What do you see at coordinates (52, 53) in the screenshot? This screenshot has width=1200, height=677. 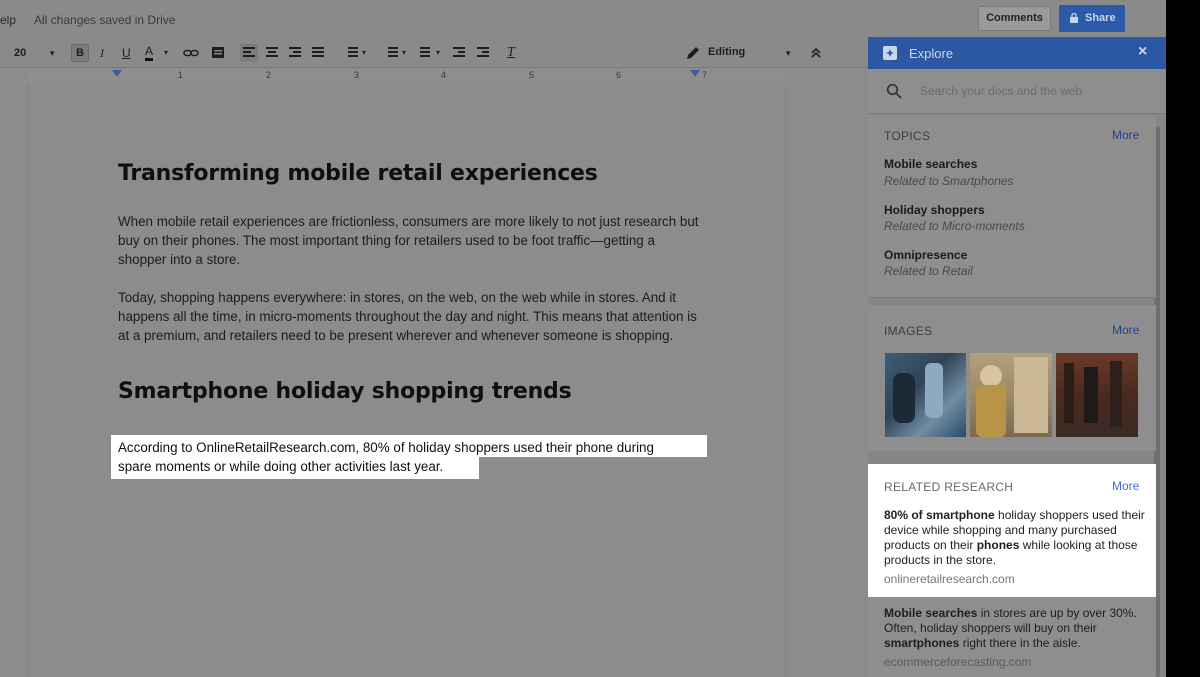 I see `font-size-dropdown-icon: ▾` at bounding box center [52, 53].